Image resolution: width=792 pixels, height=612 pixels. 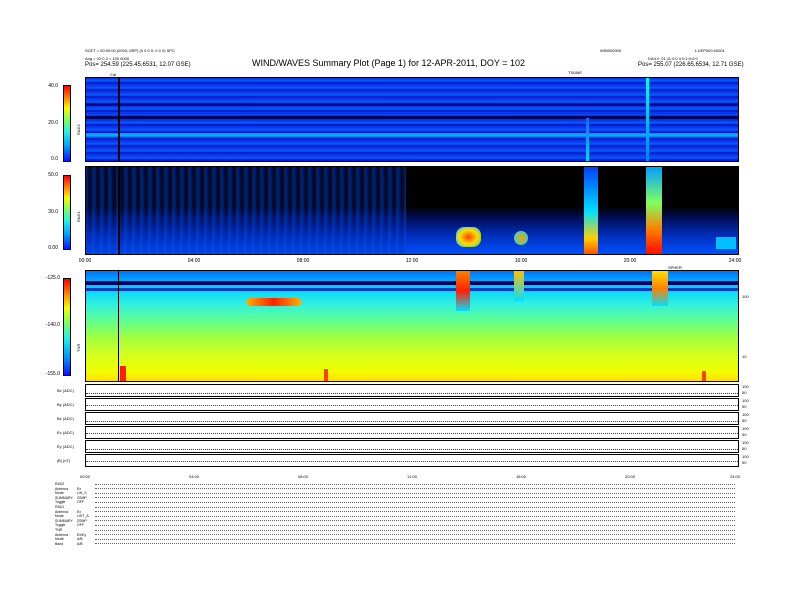 What do you see at coordinates (80, 543) in the screenshot?
I see `status-value: A/B` at bounding box center [80, 543].